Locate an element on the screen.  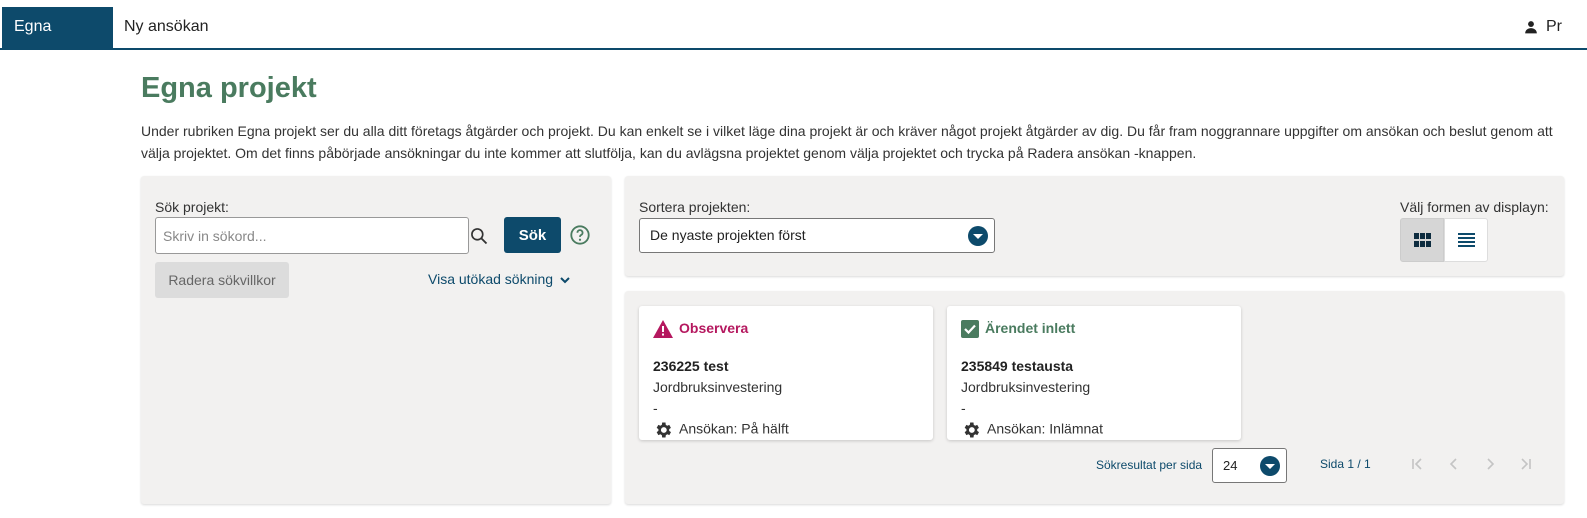
application-status: Ansökan: Inlämnat is located at coordinates (1032, 430).